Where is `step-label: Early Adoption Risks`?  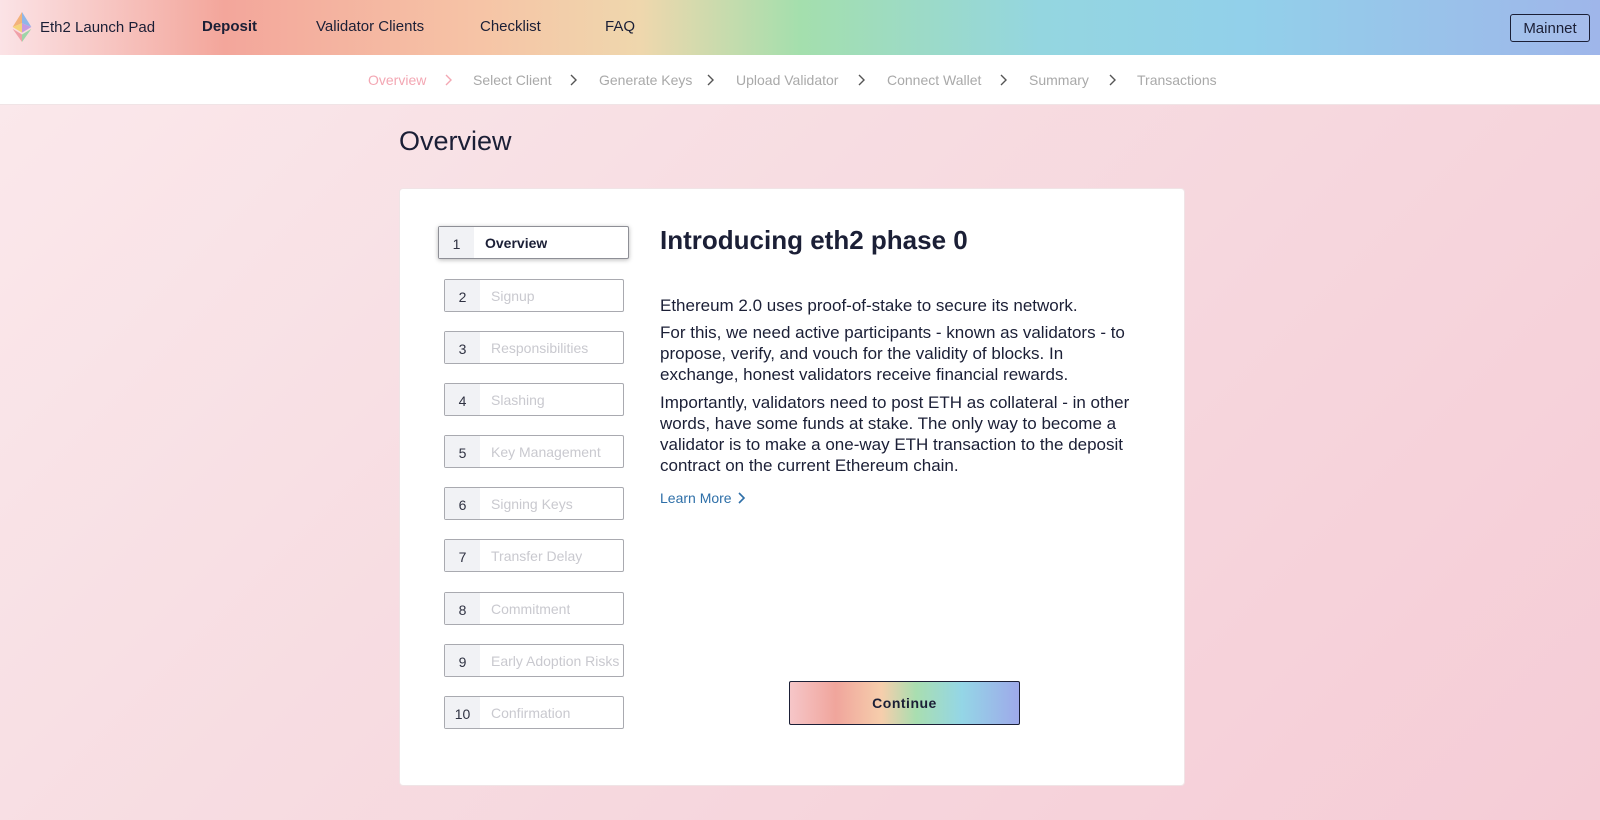 step-label: Early Adoption Risks is located at coordinates (555, 660).